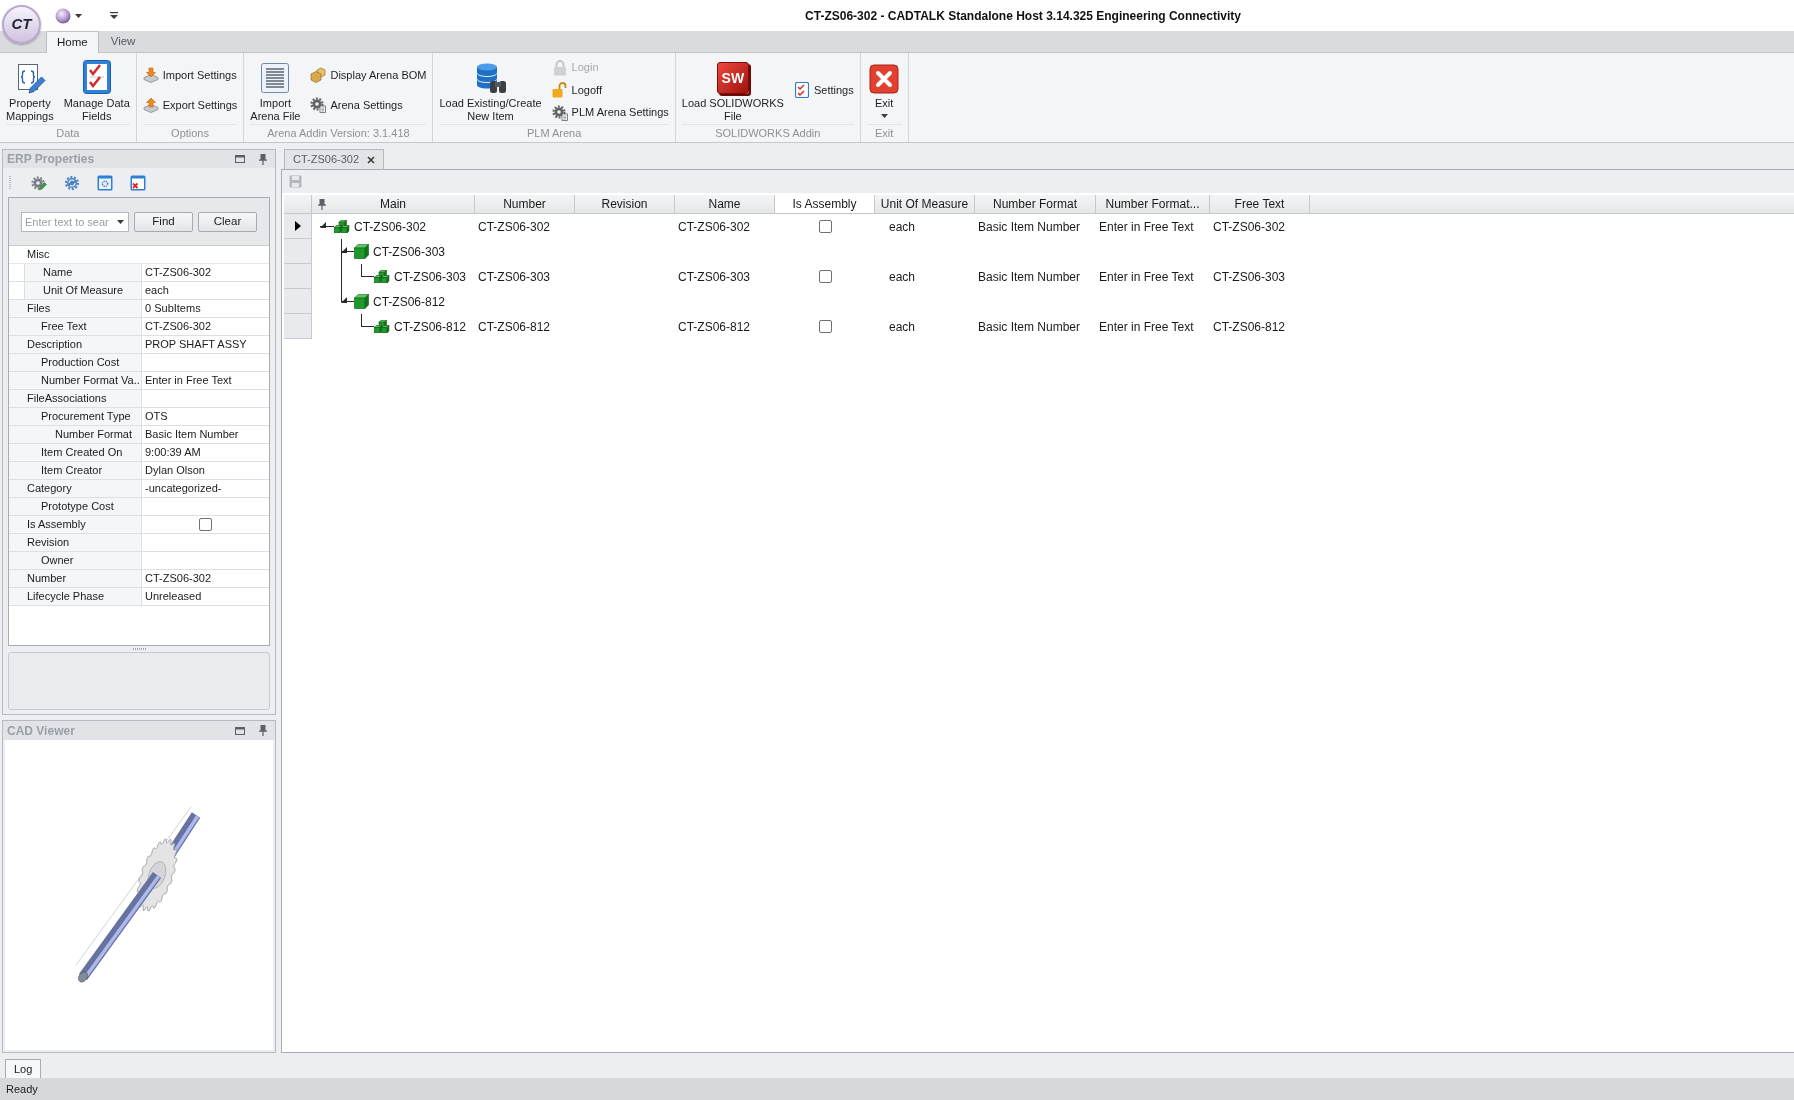 The height and width of the screenshot is (1100, 1794). Describe the element at coordinates (925, 204) in the screenshot. I see `column-header: Unit Of Measure` at that location.